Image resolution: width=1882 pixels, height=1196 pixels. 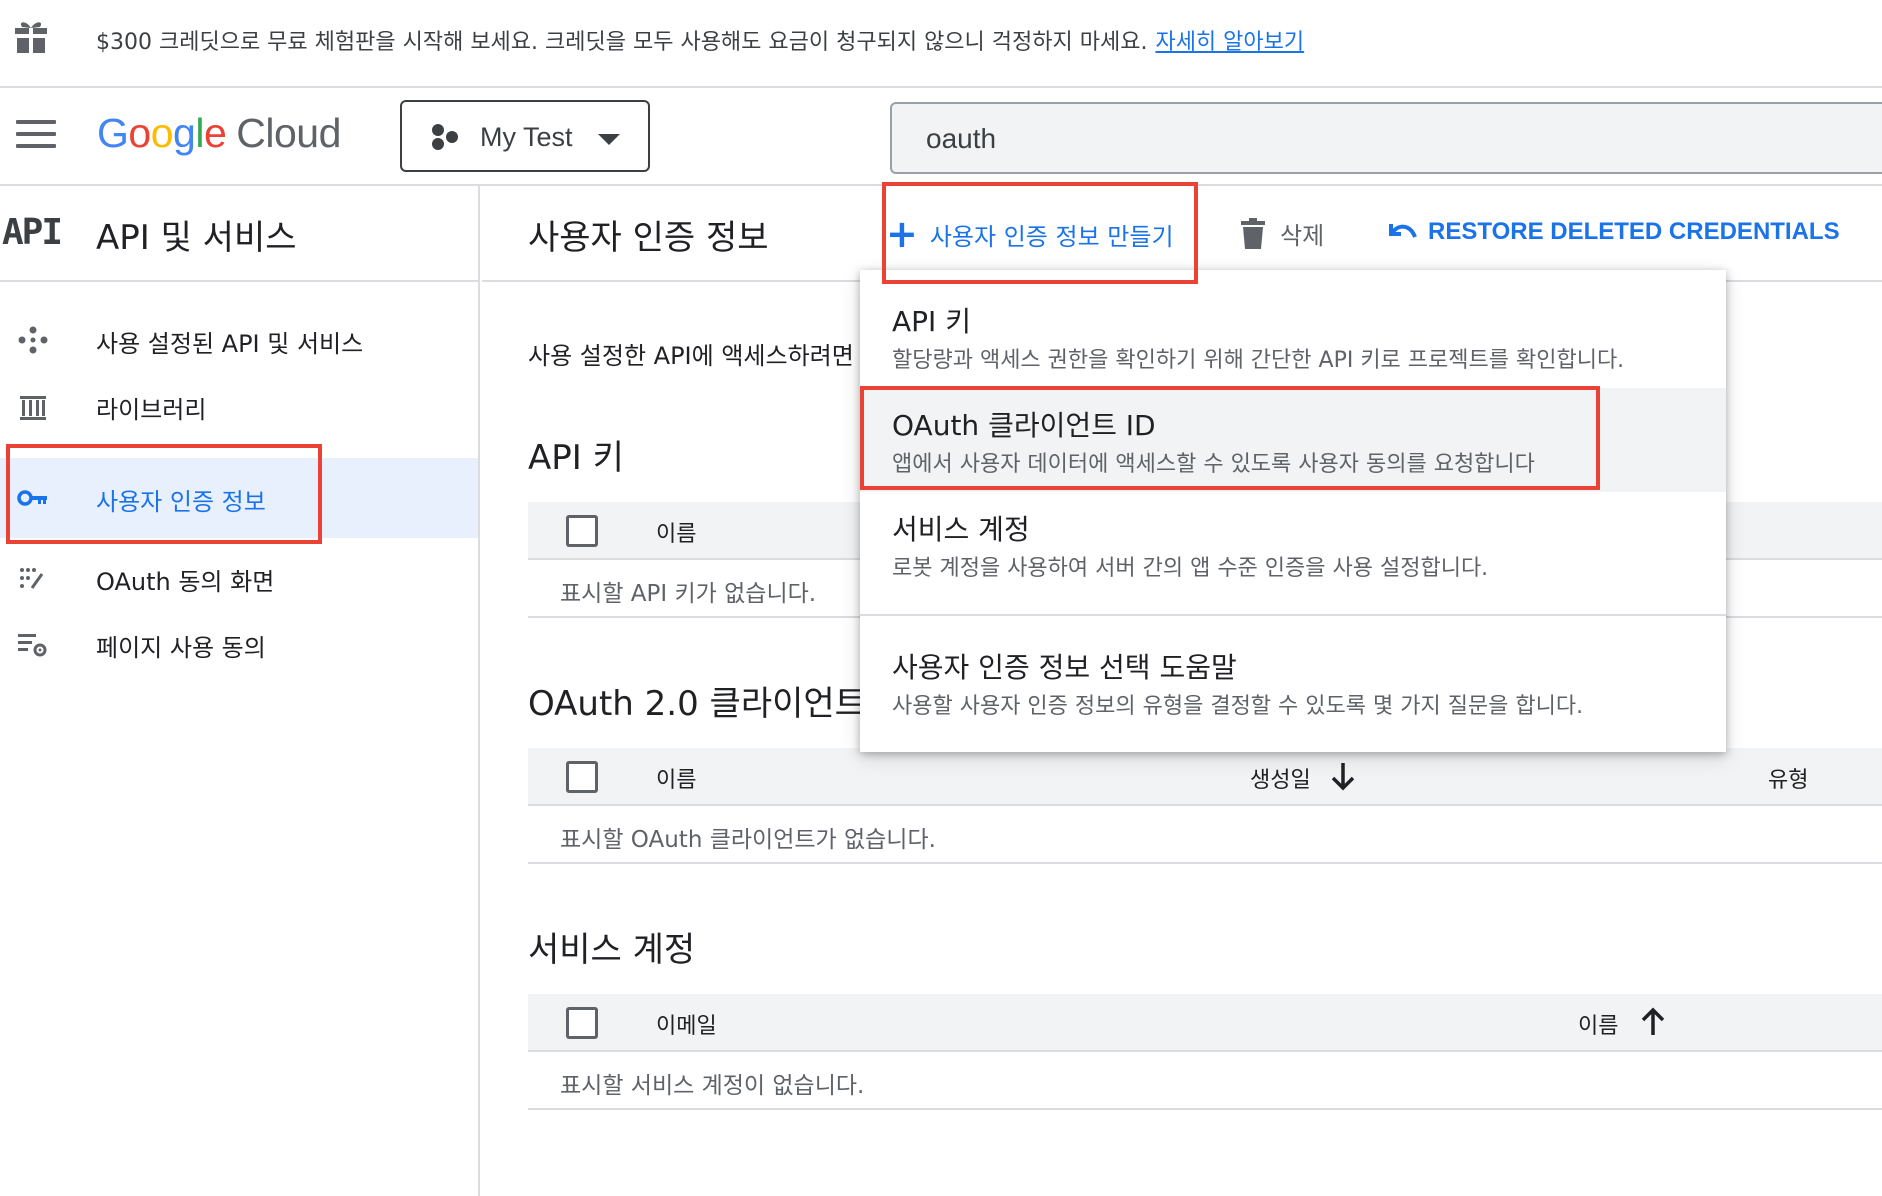 What do you see at coordinates (691, 356) in the screenshot?
I see `intro-text: 사용 설정한 API에 액세스하려면` at bounding box center [691, 356].